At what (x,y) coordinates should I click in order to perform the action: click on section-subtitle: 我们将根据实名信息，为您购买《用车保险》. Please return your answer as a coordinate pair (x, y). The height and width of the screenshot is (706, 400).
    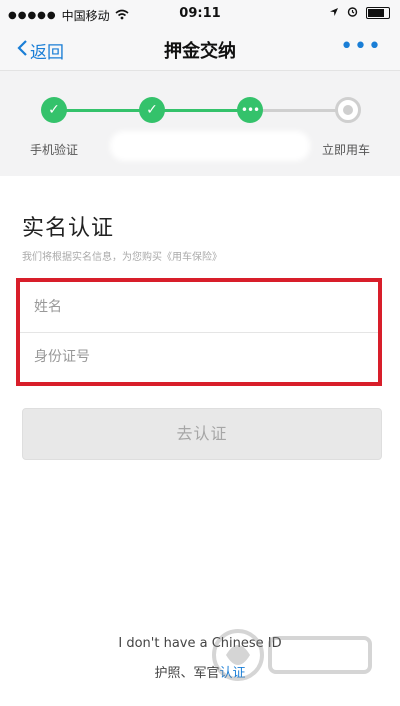
    Looking at the image, I should click on (122, 257).